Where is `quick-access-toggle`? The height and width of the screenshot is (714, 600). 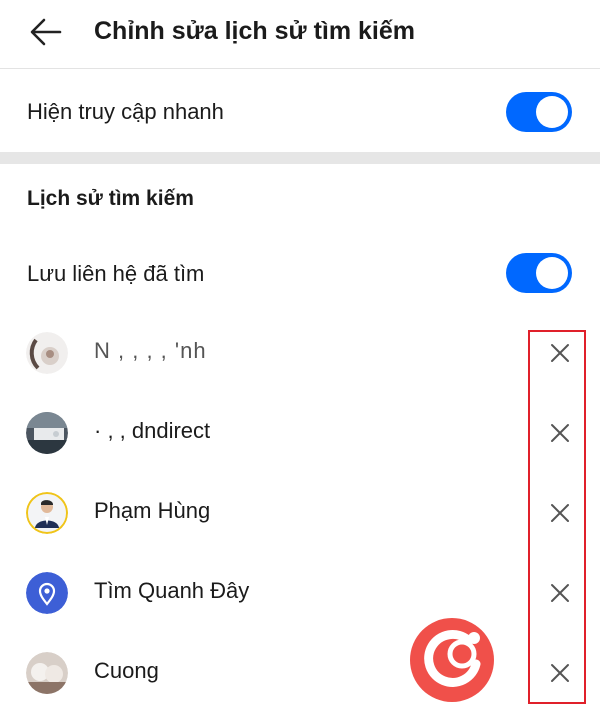
quick-access-toggle is located at coordinates (539, 112).